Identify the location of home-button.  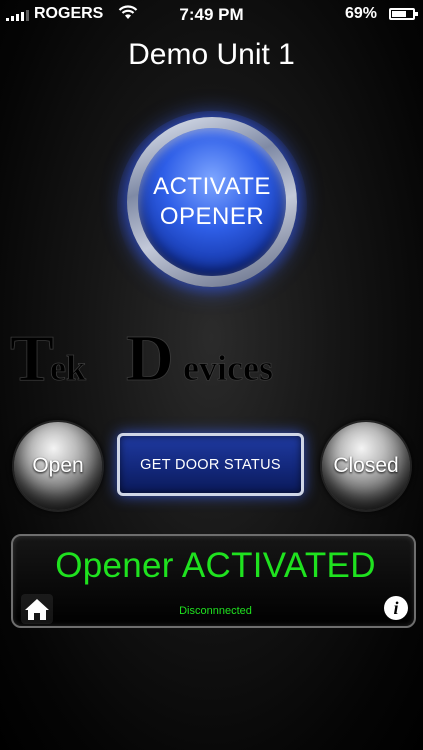
(37, 609).